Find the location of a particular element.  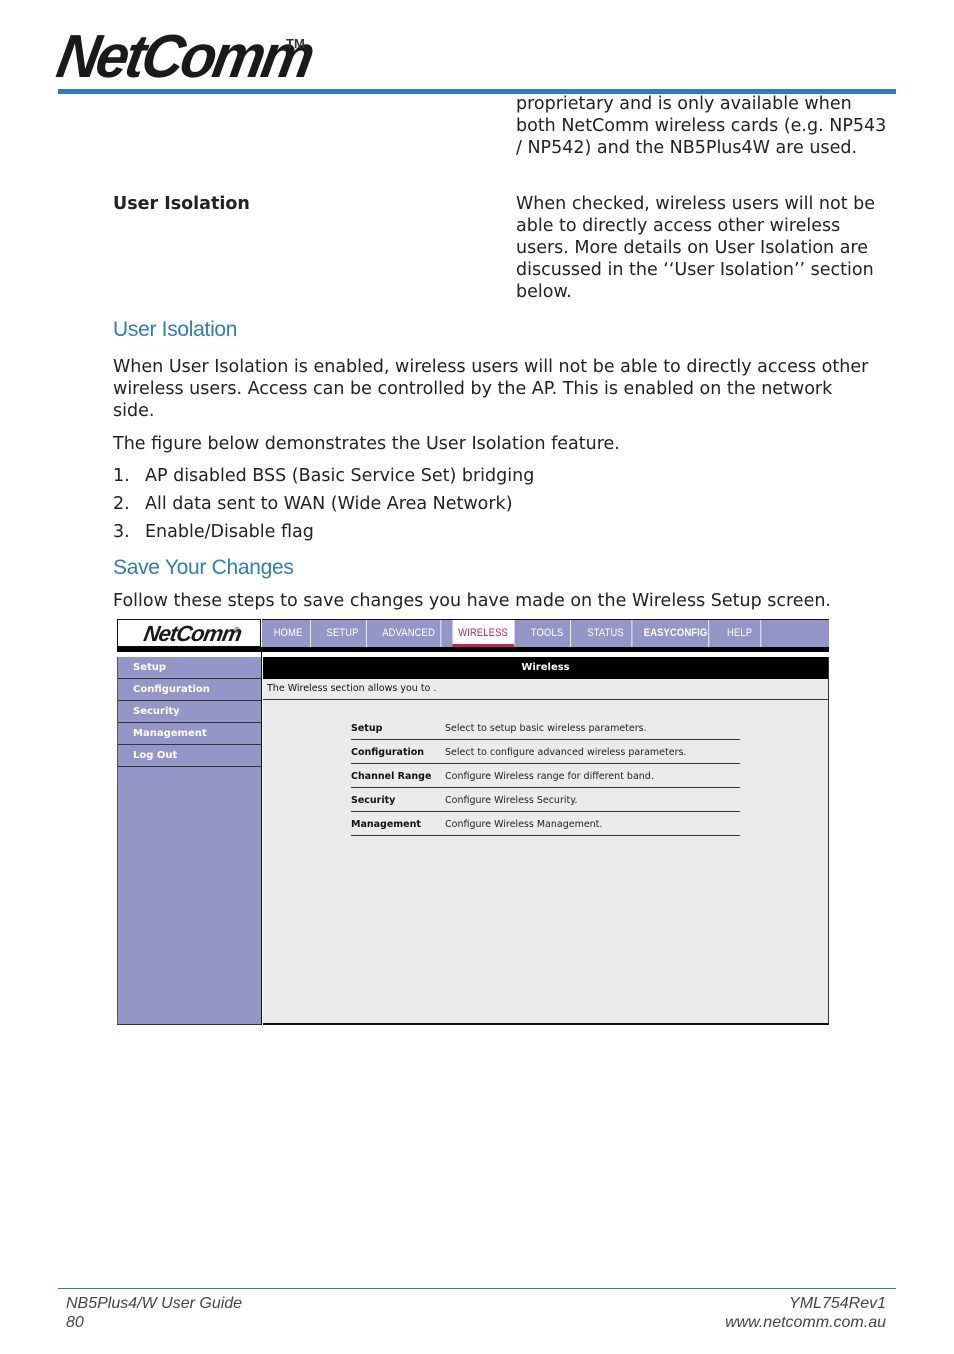

option-link-security: Security is located at coordinates (373, 800).